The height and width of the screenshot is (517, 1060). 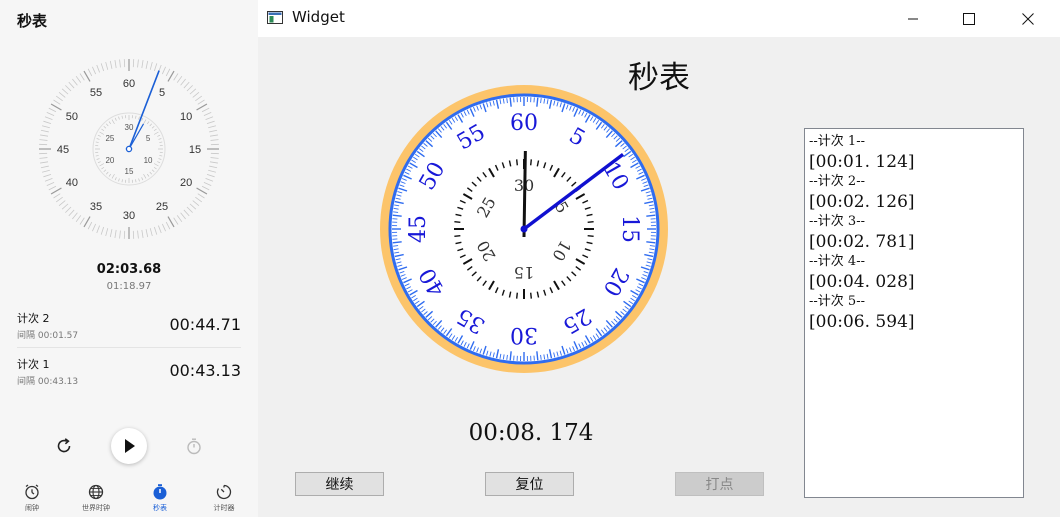 I want to click on minimize-button, so click(x=913, y=18).